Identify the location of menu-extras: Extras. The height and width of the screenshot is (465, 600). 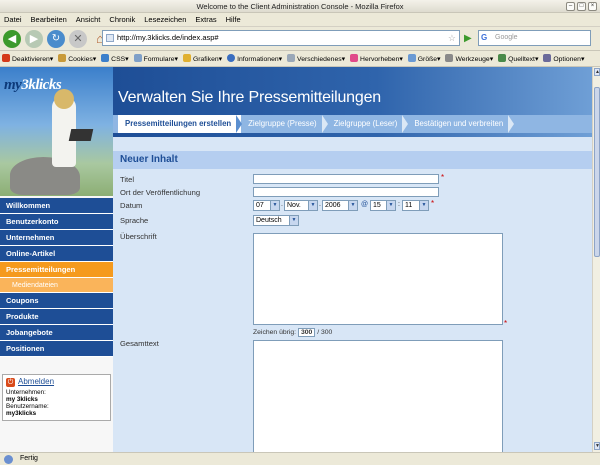
(205, 19).